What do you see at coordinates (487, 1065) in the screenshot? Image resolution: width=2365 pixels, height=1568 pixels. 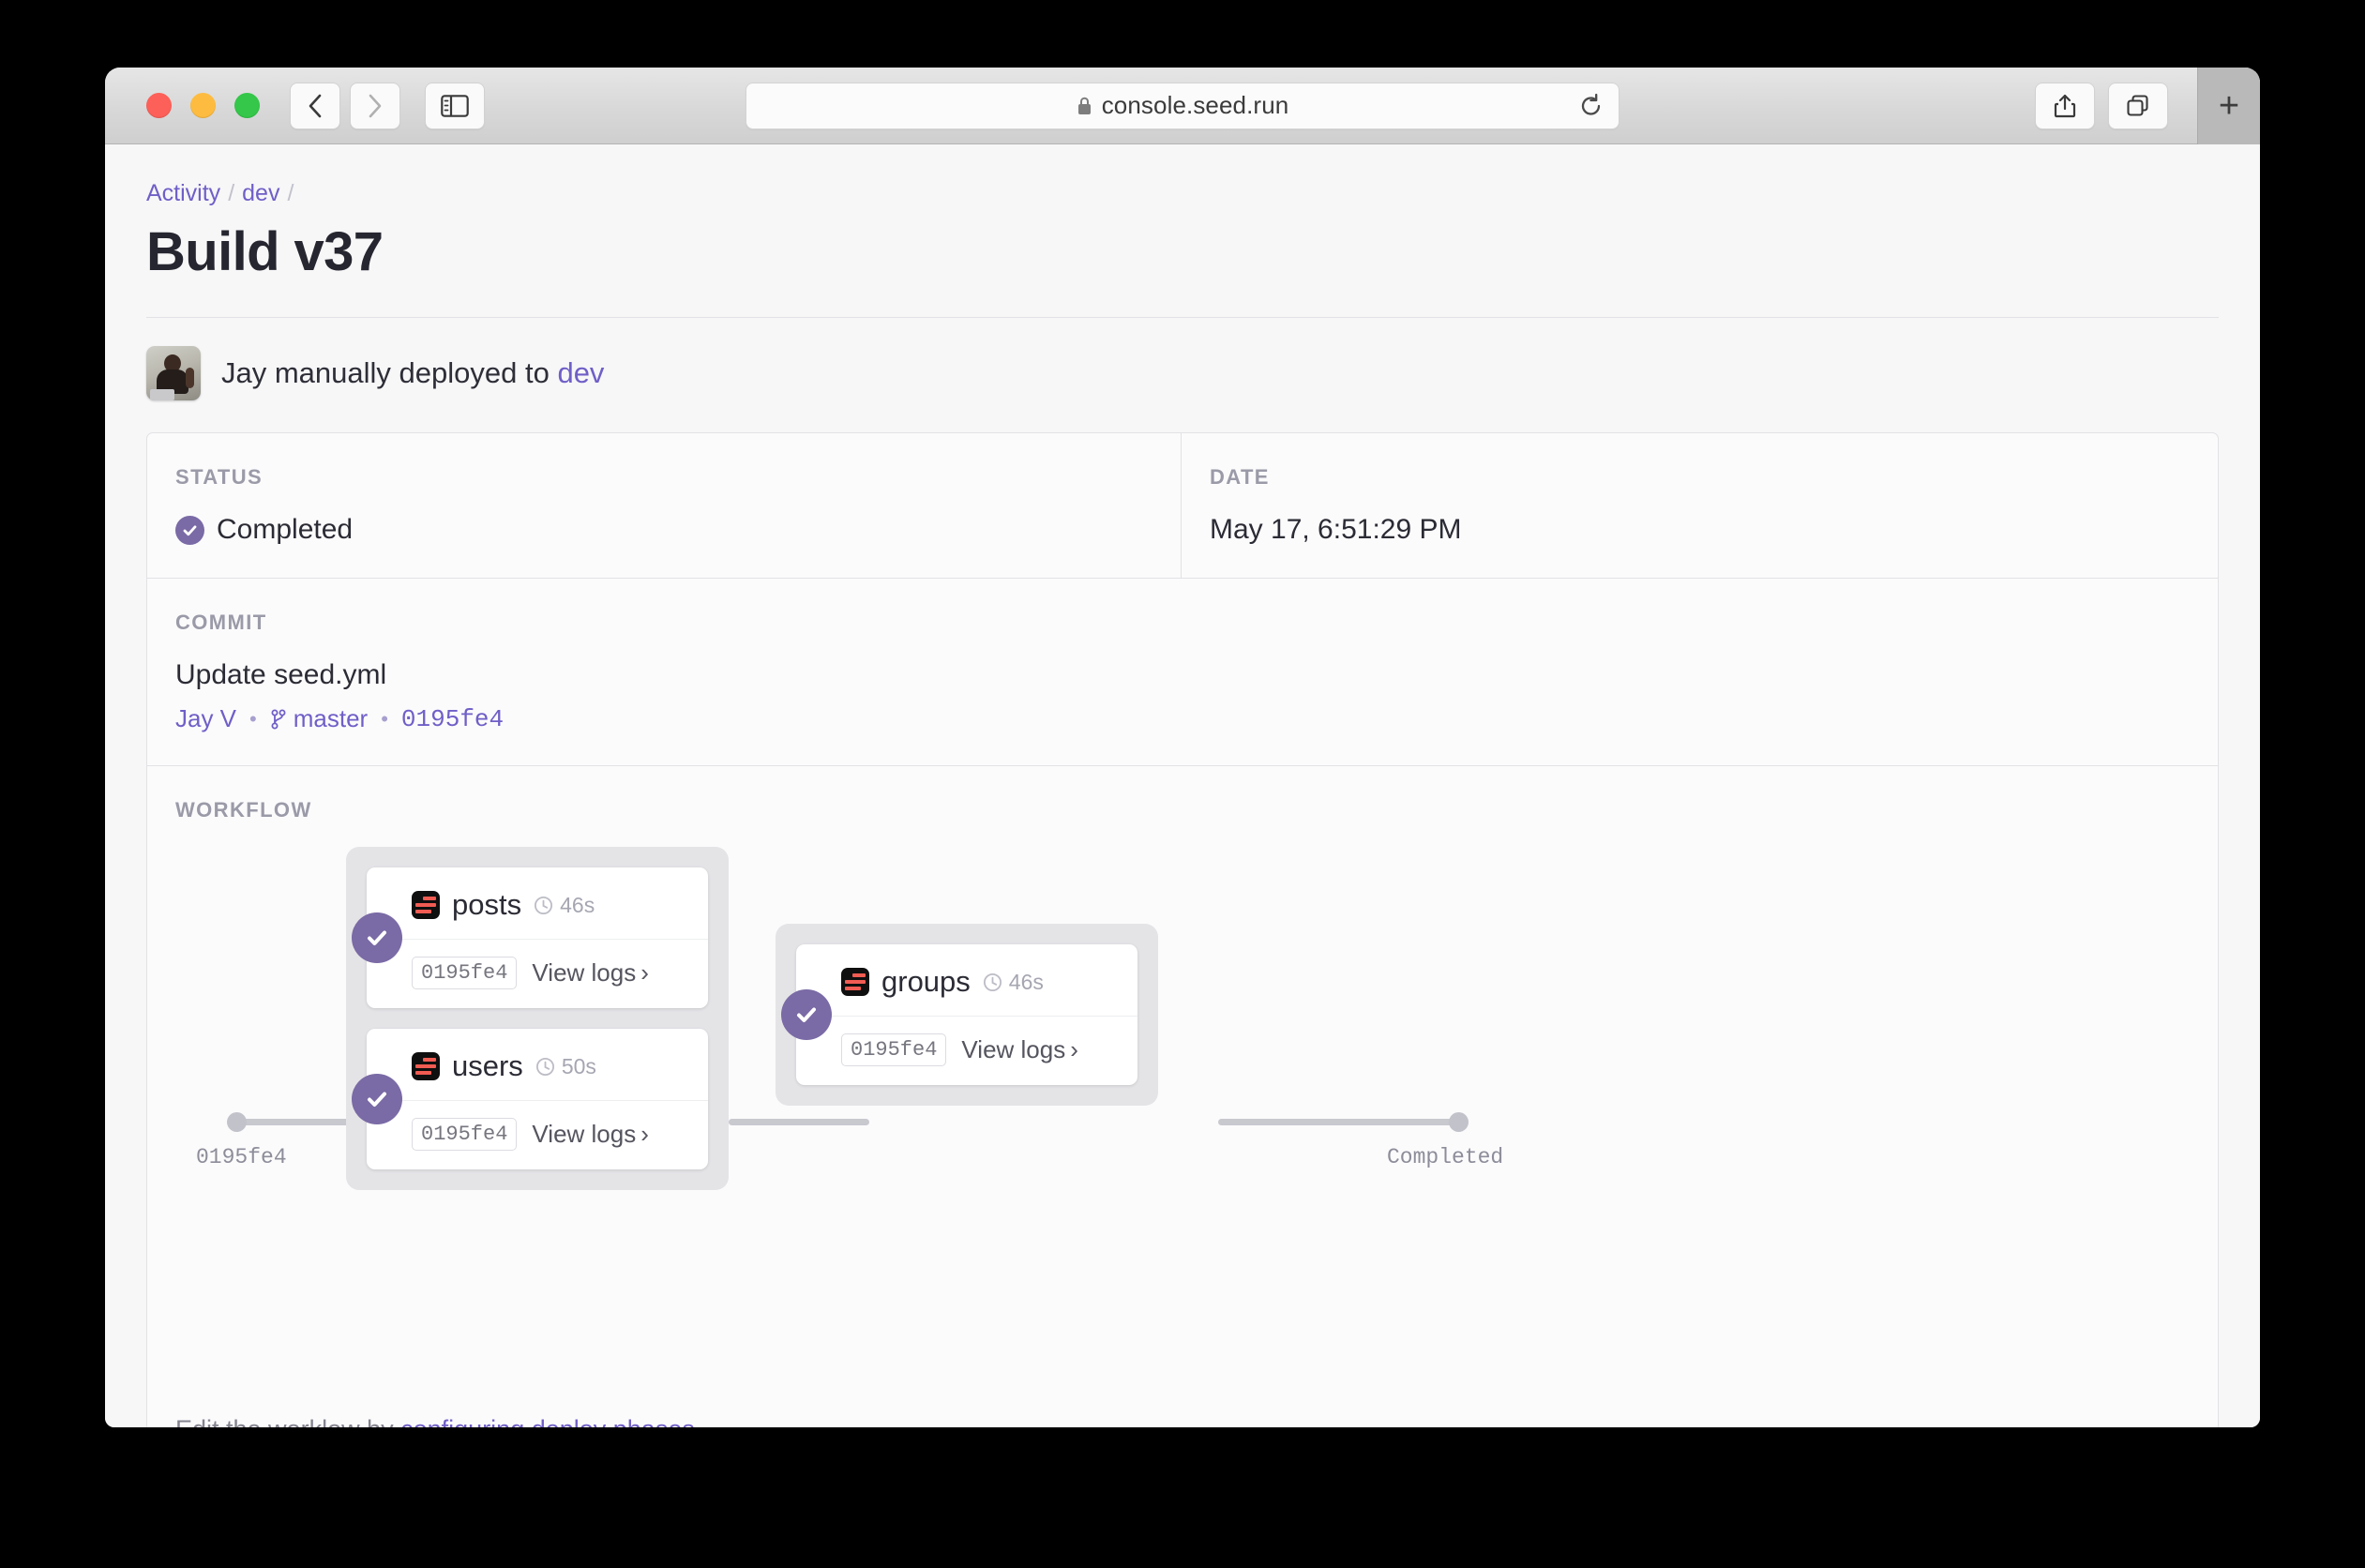 I see `job-name: users` at bounding box center [487, 1065].